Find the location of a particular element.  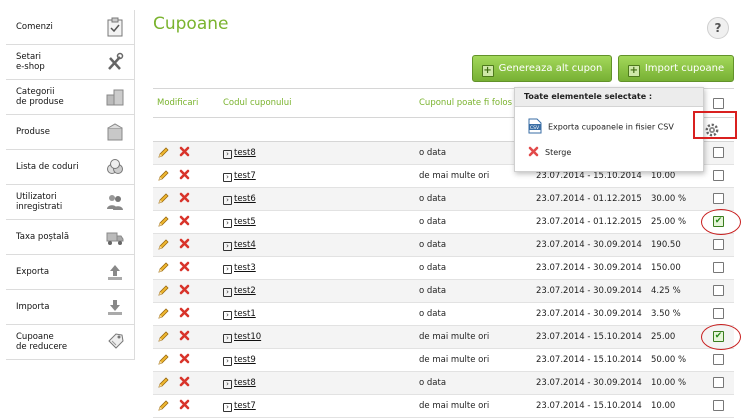

sidebar-item-5: Utilizatori inregistrati is located at coordinates (70, 202).